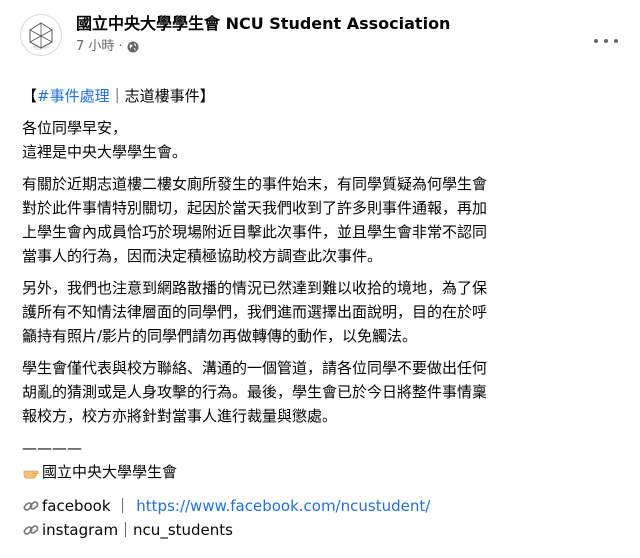  What do you see at coordinates (263, 35) in the screenshot?
I see `post-meta: 國立中央大學學生會 NCU Student Association 7 小時 ·` at bounding box center [263, 35].